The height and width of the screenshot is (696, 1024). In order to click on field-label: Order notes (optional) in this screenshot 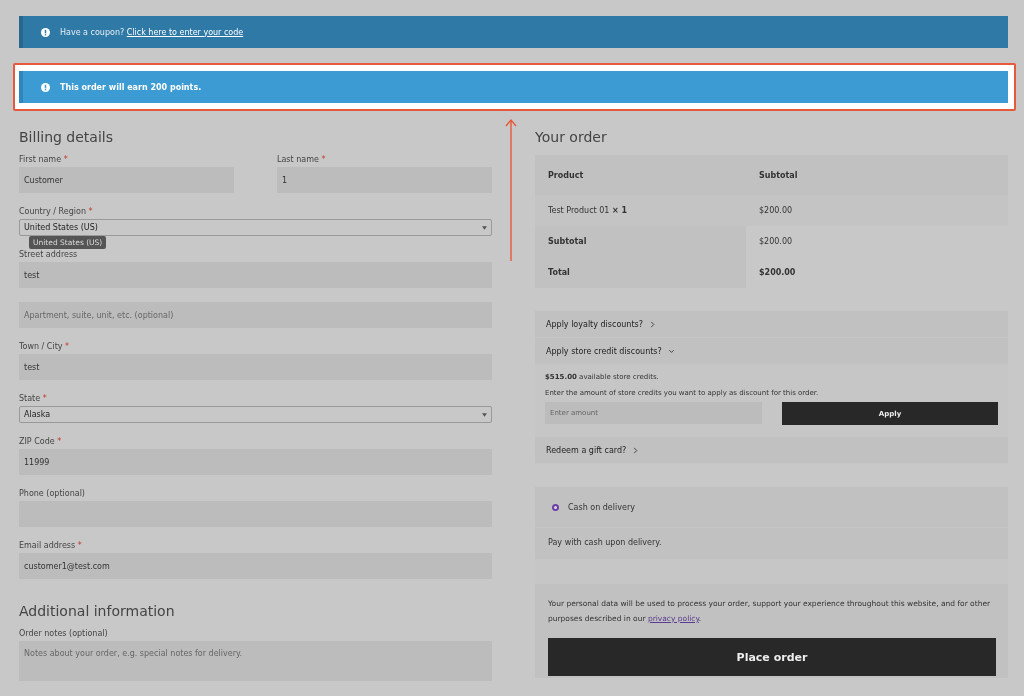, I will do `click(64, 633)`.